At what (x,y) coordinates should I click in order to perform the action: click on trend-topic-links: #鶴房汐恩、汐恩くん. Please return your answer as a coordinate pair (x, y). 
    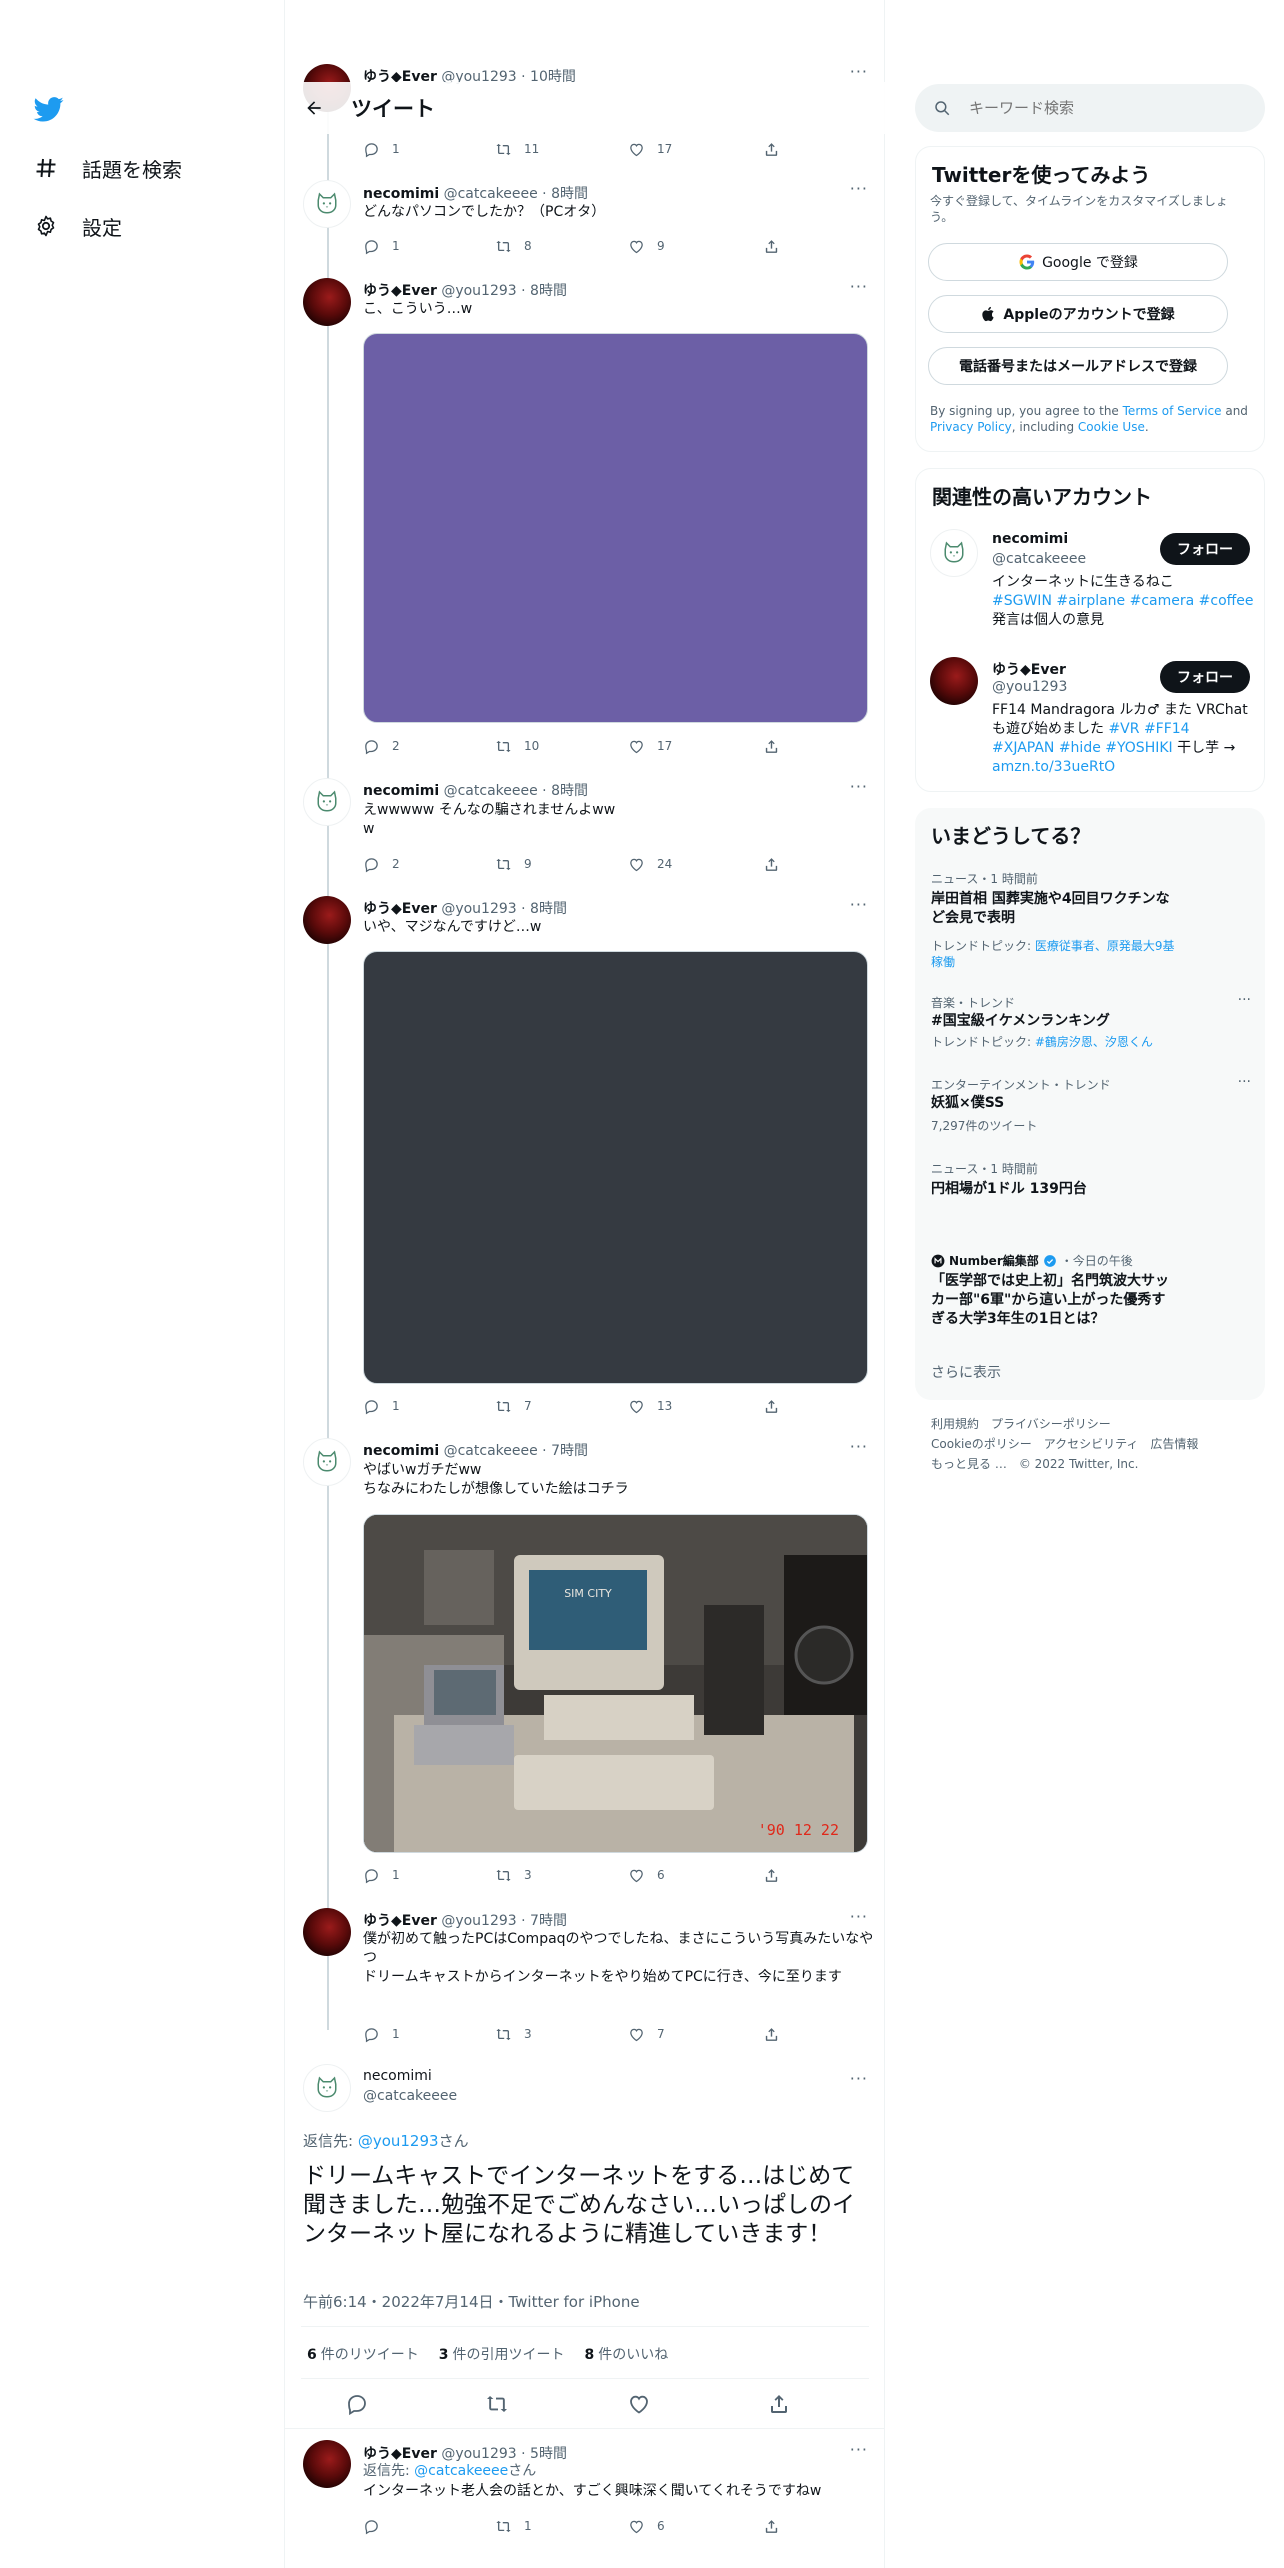
    Looking at the image, I should click on (1094, 1042).